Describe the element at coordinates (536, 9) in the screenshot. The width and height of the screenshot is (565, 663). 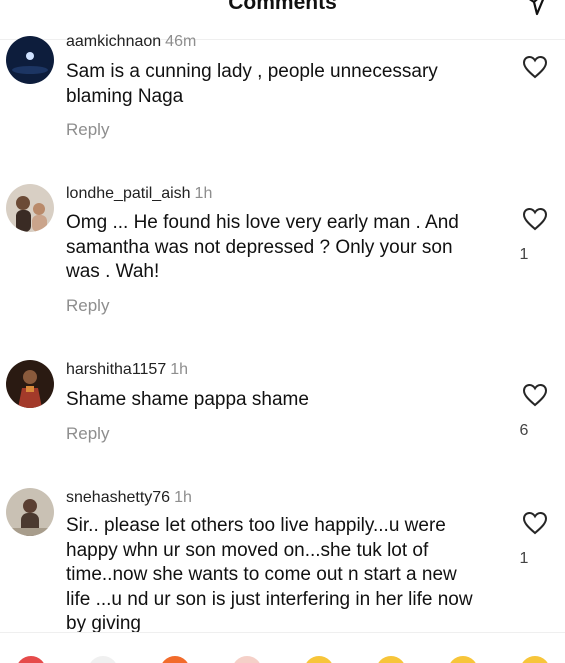
I see `share-icon` at that location.